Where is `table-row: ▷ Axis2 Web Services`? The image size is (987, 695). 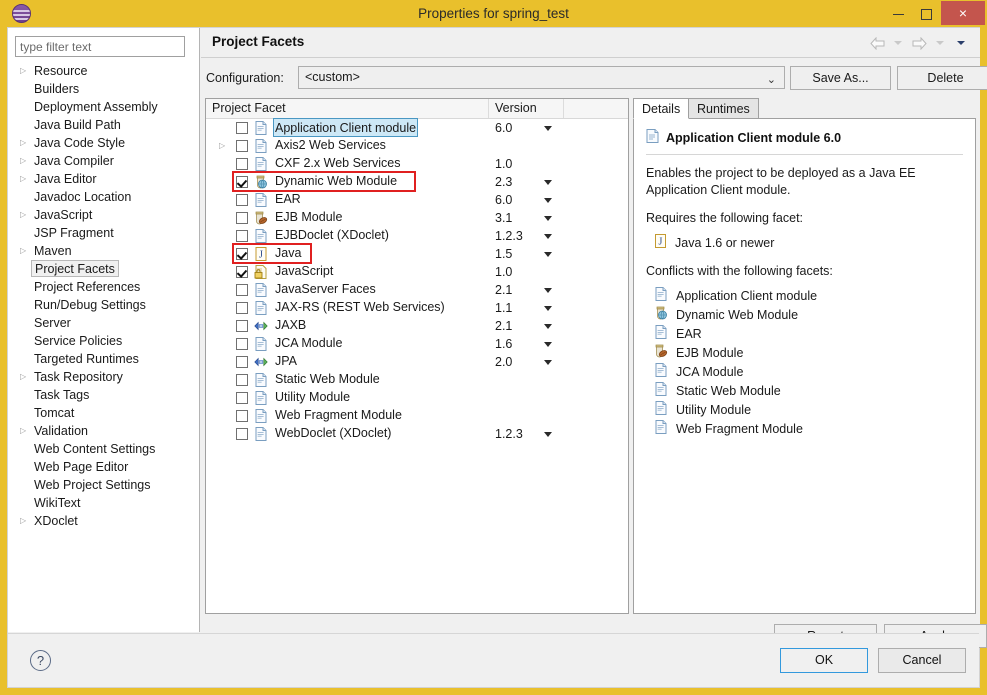 table-row: ▷ Axis2 Web Services is located at coordinates (417, 146).